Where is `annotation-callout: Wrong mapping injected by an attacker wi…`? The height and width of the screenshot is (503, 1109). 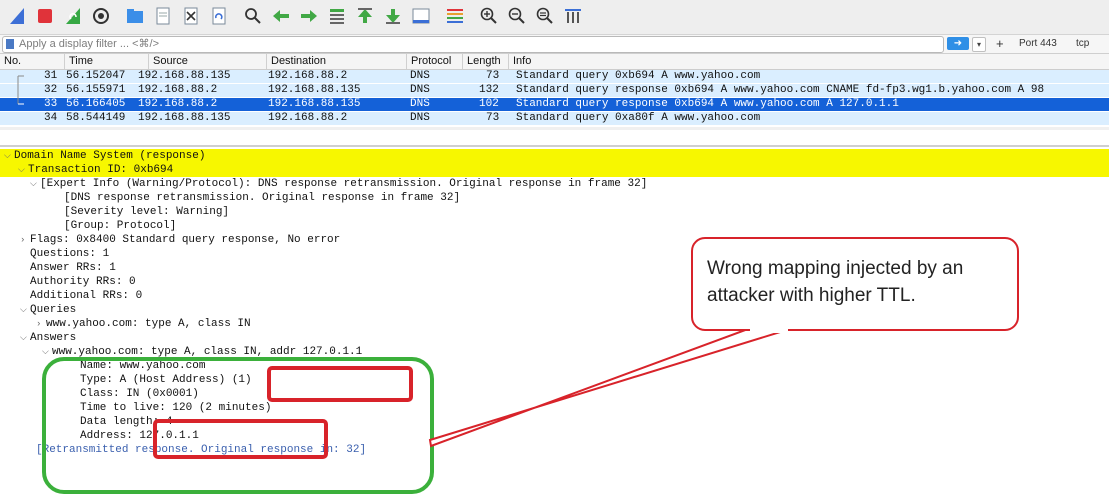 annotation-callout: Wrong mapping injected by an attacker wi… is located at coordinates (855, 284).